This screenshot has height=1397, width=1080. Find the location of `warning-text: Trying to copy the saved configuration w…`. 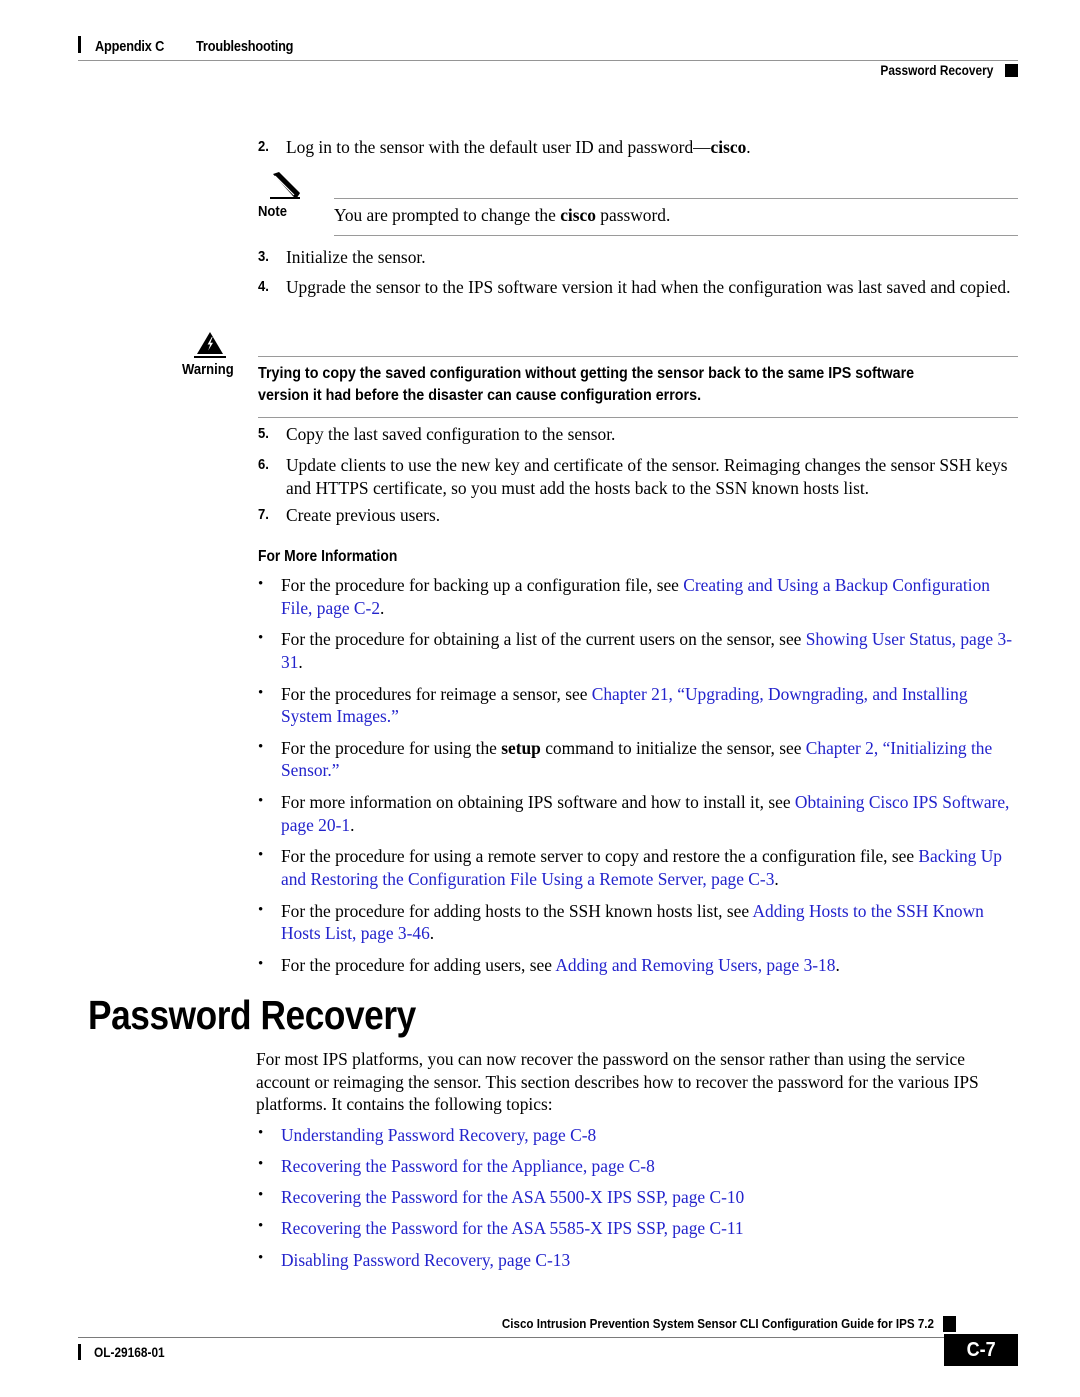

warning-text: Trying to copy the saved configuration w… is located at coordinates (638, 387).